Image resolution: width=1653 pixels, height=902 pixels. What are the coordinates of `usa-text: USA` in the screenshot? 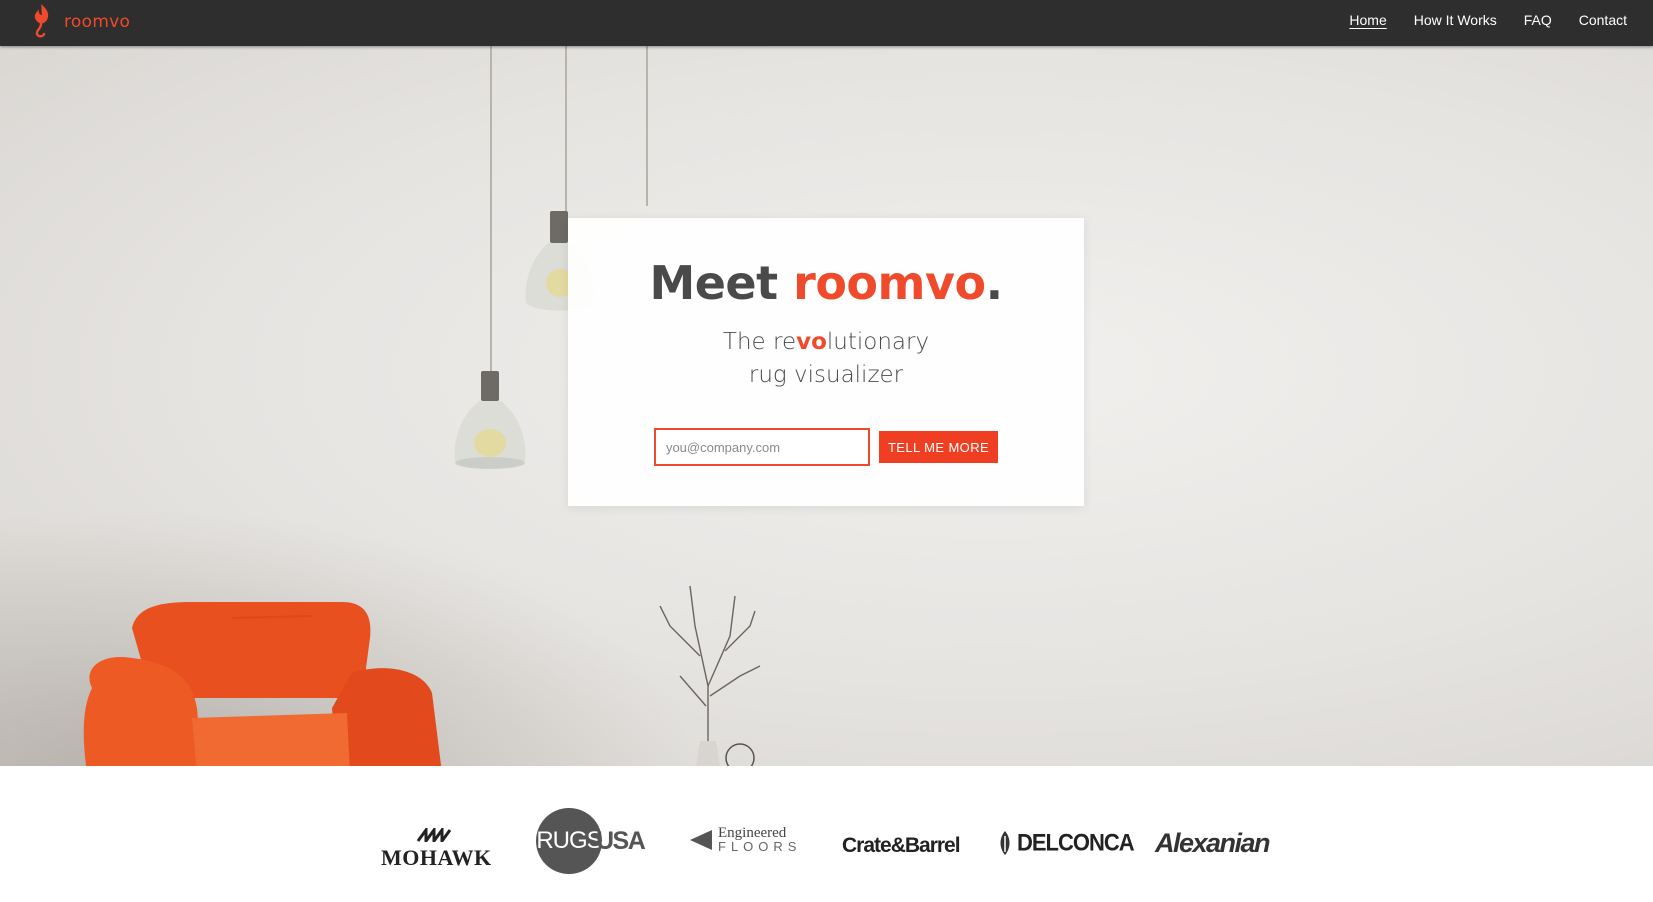 It's located at (621, 840).